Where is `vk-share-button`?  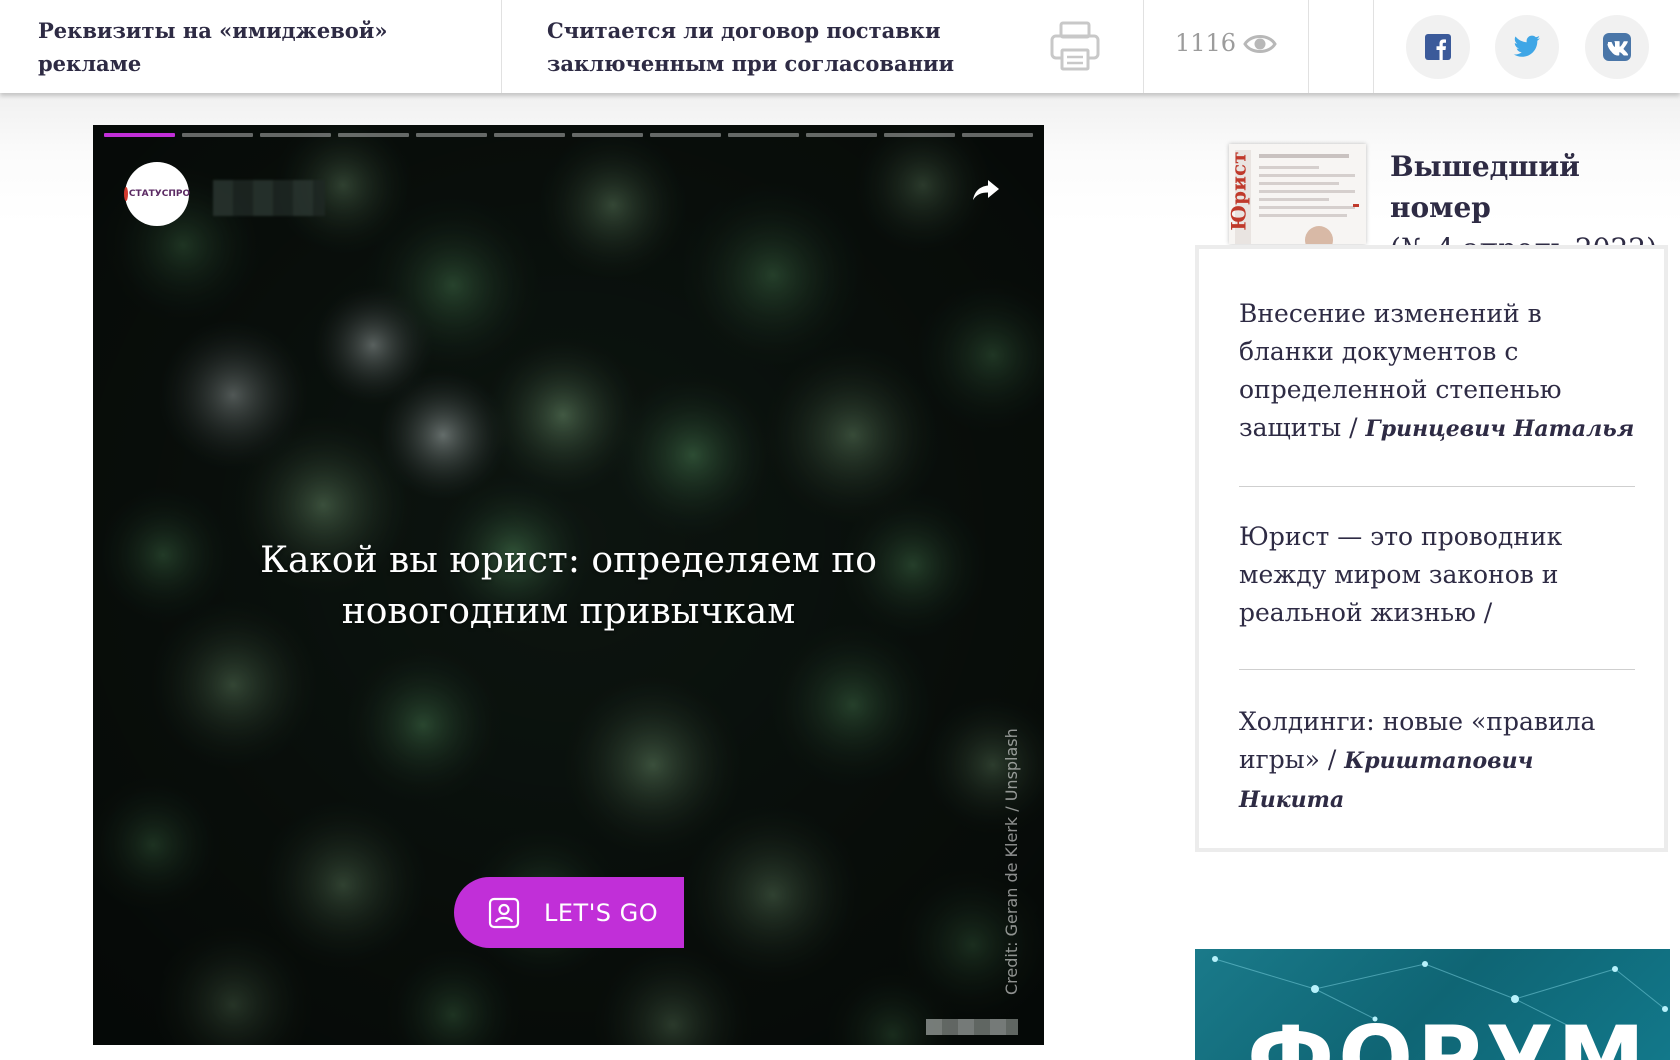
vk-share-button is located at coordinates (1617, 47).